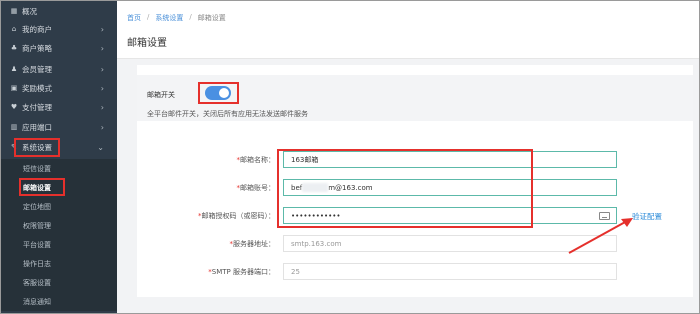  Describe the element at coordinates (37, 107) in the screenshot. I see `sidebar-item-label: 支付管理` at that location.